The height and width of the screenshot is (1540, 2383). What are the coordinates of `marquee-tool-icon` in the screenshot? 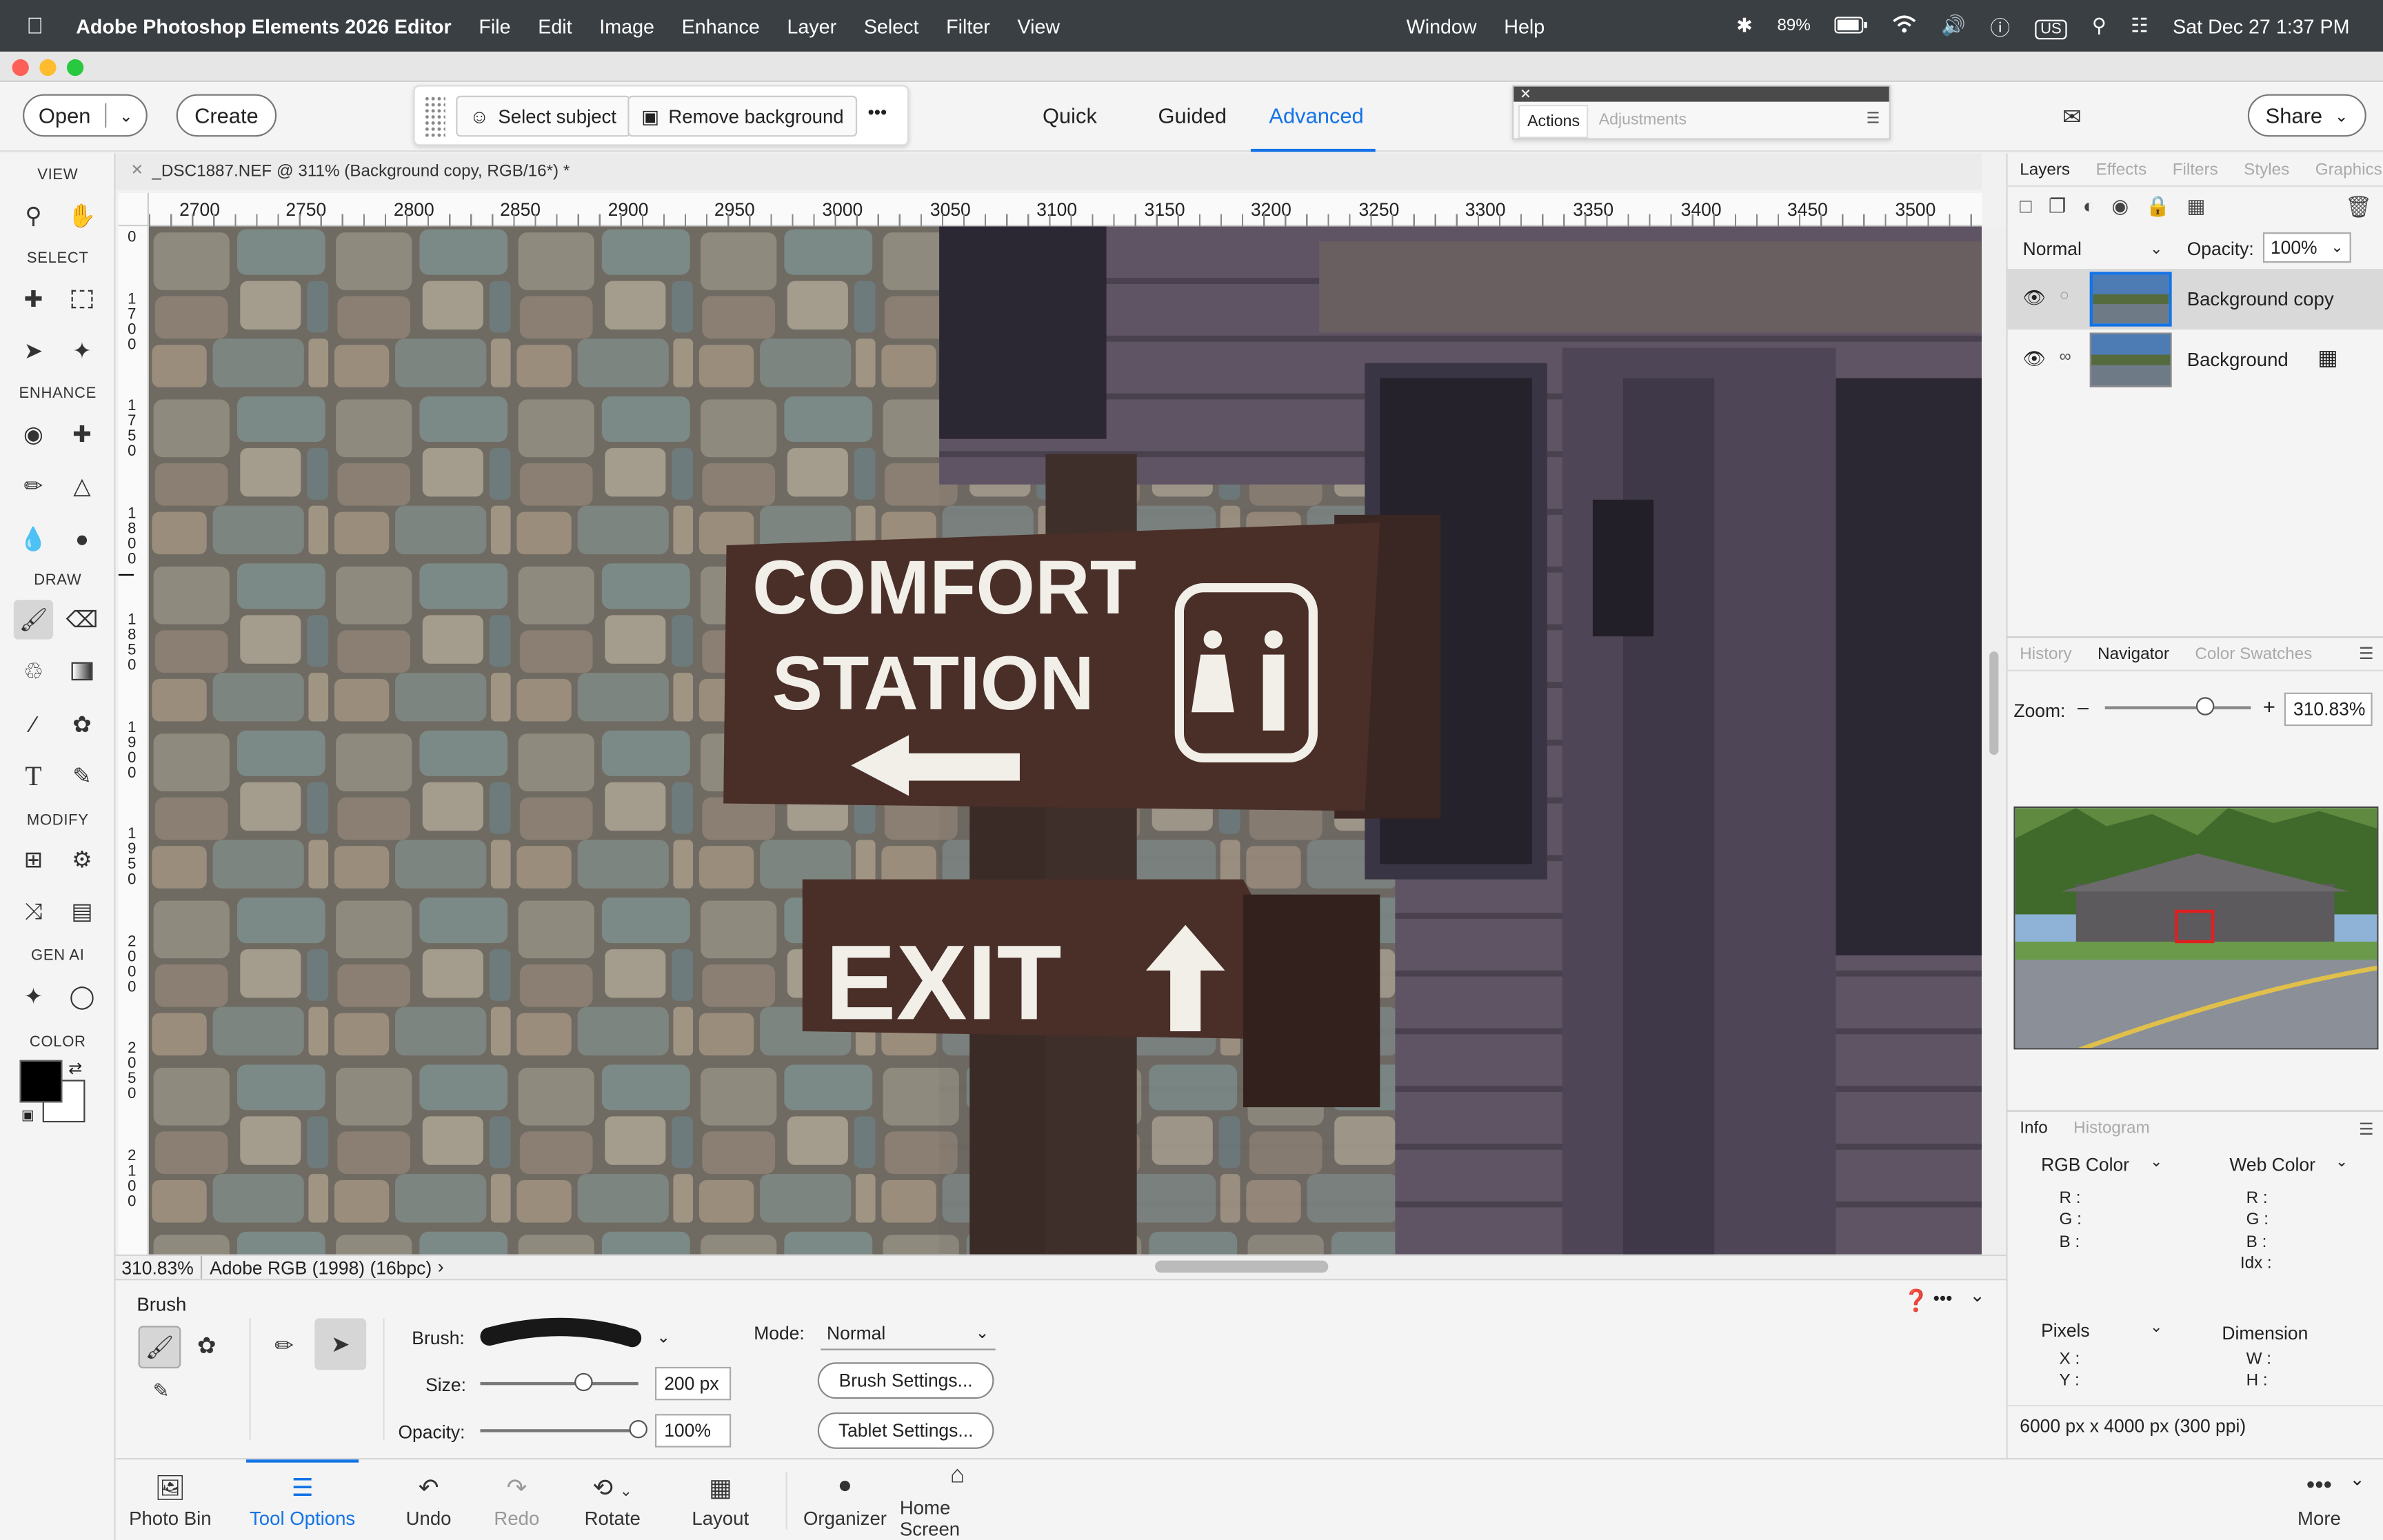 It's located at (81, 299).